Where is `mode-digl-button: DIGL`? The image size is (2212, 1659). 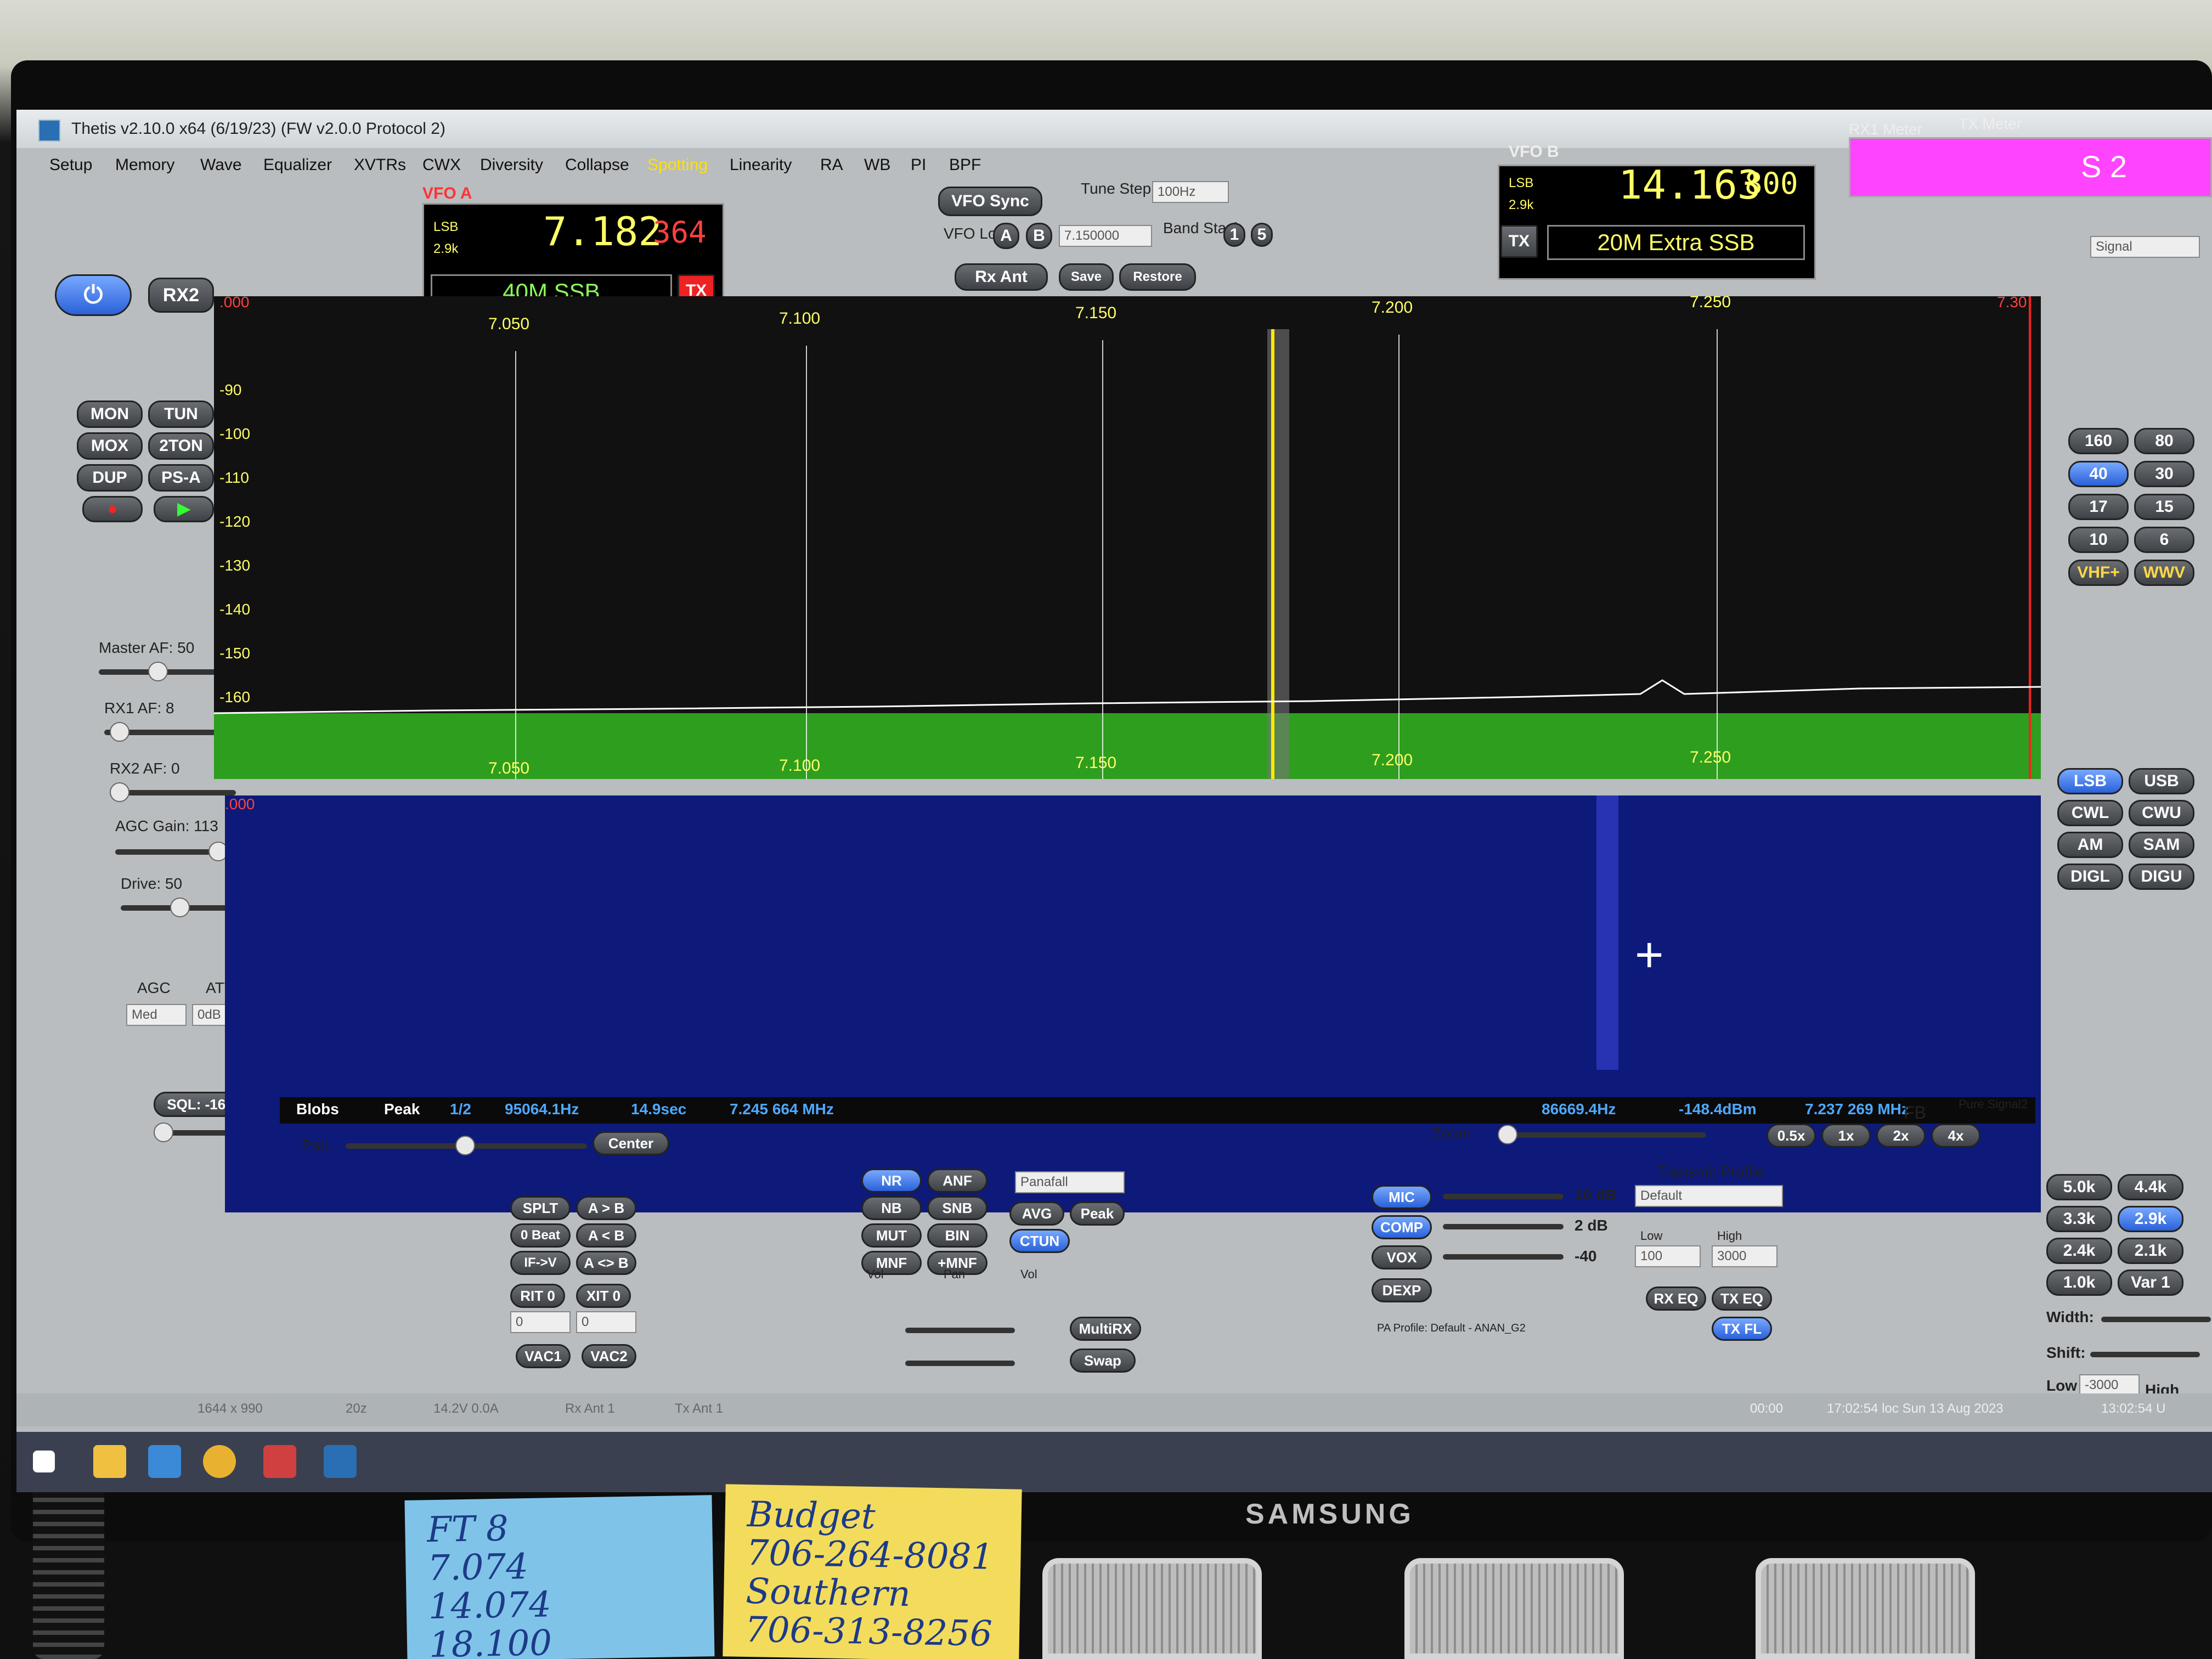
mode-digl-button: DIGL is located at coordinates (2090, 877).